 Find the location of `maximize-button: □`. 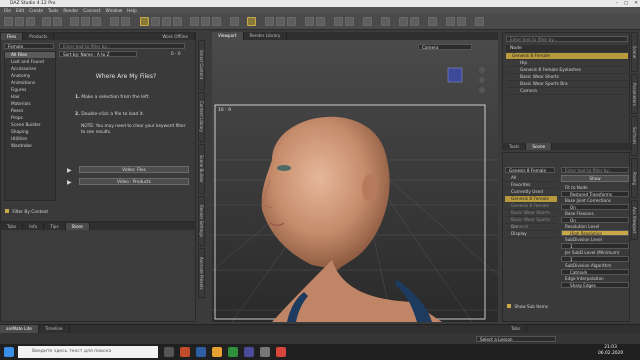

maximize-button: □ is located at coordinates (626, 3).